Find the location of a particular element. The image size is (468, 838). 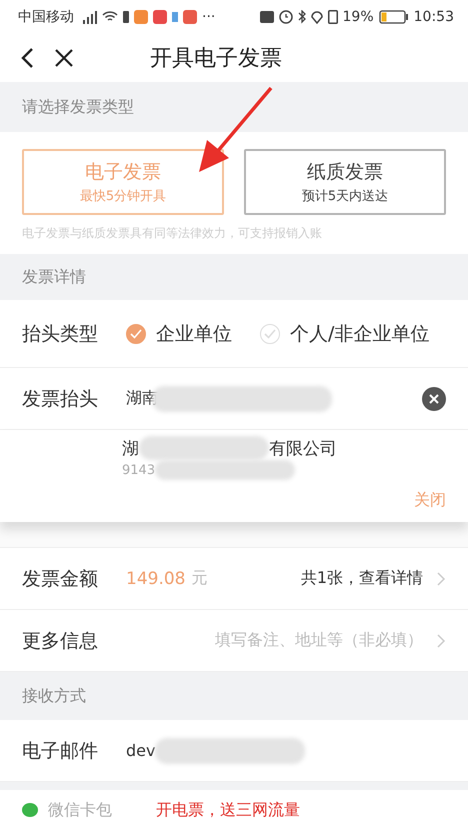

section-header: 发票详情 is located at coordinates (54, 277).